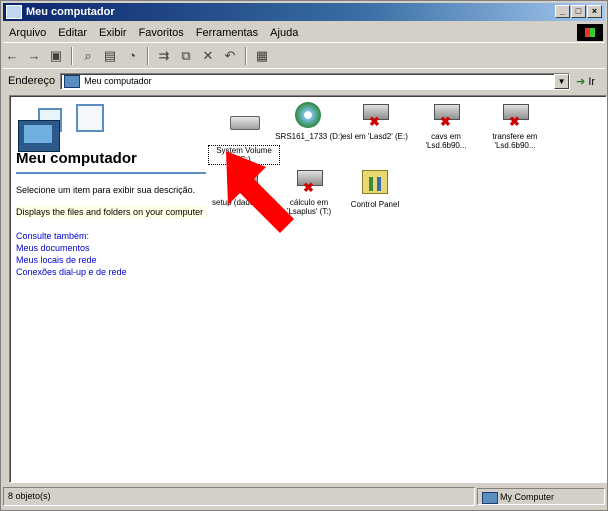  What do you see at coordinates (375, 184) in the screenshot?
I see `control-panel-icon` at bounding box center [375, 184].